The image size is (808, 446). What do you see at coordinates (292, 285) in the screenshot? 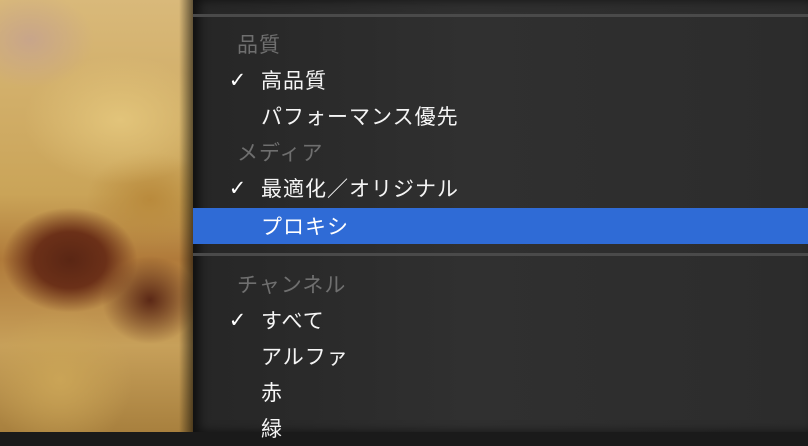
I see `section-header-label: チャンネル` at bounding box center [292, 285].